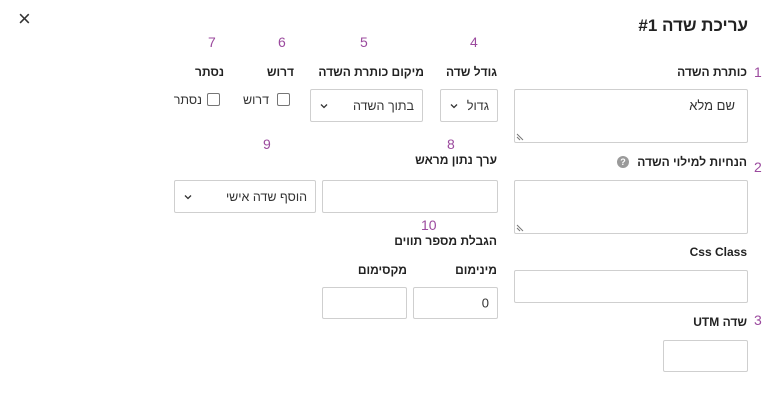  Describe the element at coordinates (477, 105) in the screenshot. I see `field-size-value: גדול` at that location.